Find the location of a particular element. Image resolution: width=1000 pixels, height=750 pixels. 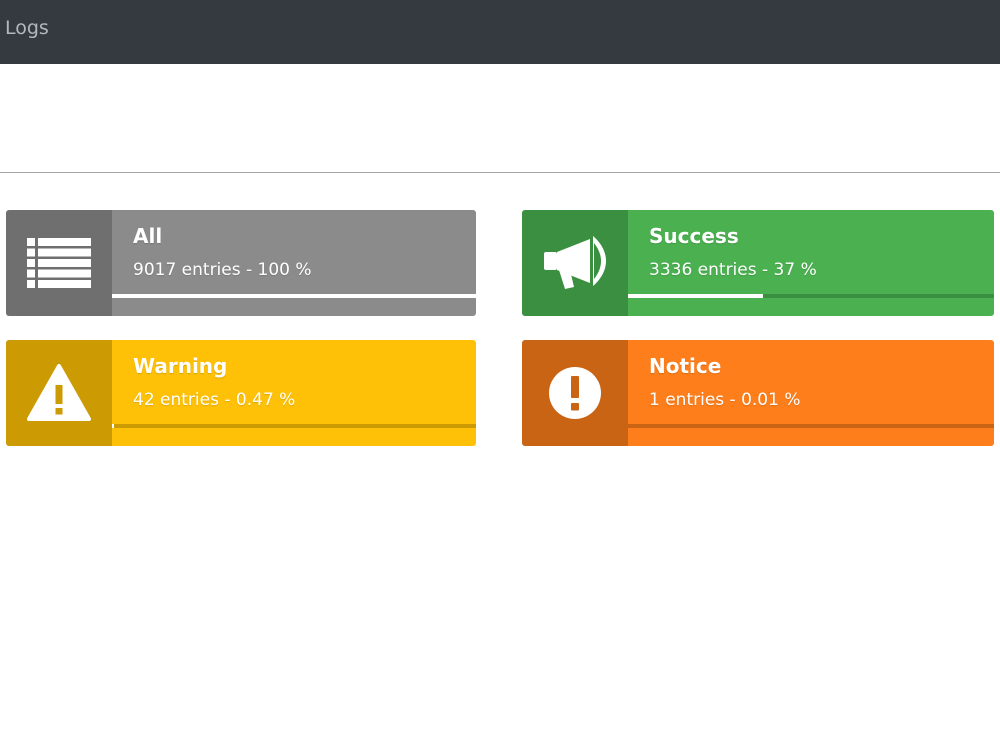

stat-box-success: Success 3336 entries - 37 % is located at coordinates (758, 263).